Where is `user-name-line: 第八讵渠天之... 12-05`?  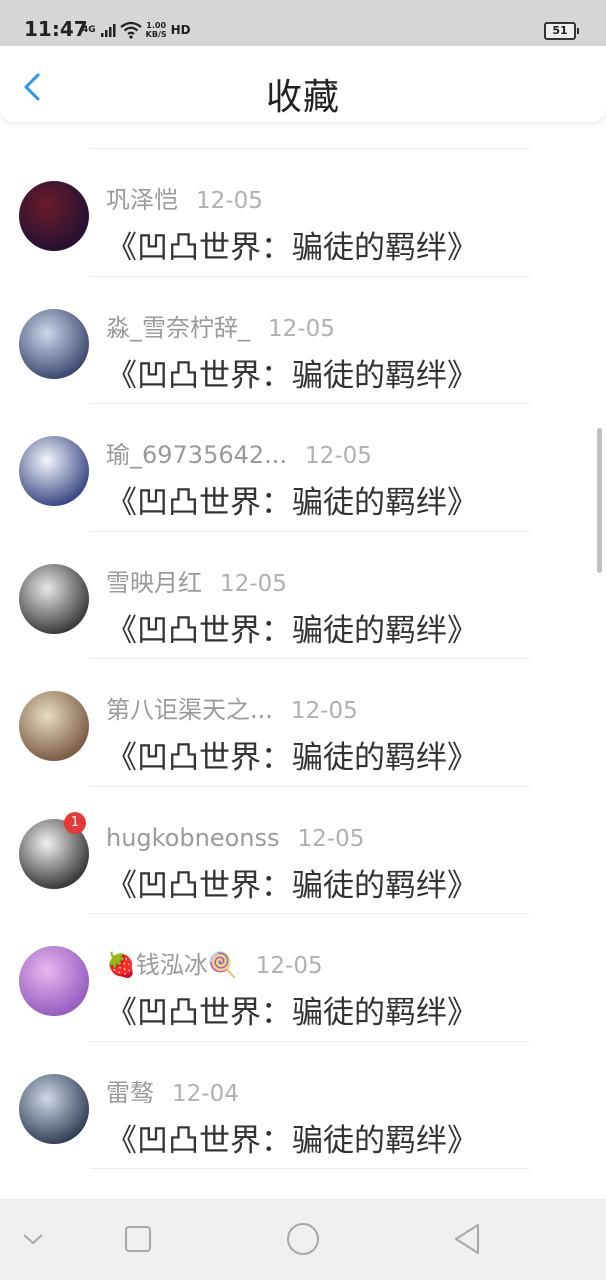 user-name-line: 第八讵渠天之... 12-05 is located at coordinates (232, 710).